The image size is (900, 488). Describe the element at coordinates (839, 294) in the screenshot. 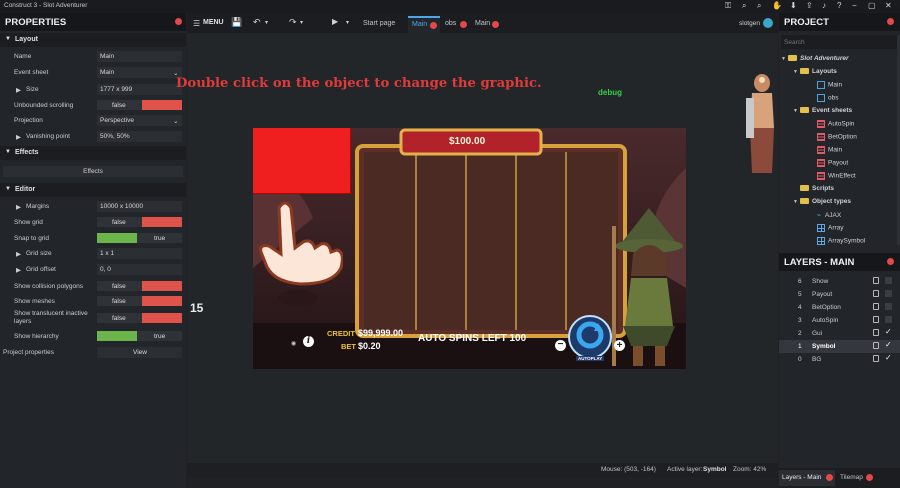

I see `layer-row: 5 Payout` at that location.